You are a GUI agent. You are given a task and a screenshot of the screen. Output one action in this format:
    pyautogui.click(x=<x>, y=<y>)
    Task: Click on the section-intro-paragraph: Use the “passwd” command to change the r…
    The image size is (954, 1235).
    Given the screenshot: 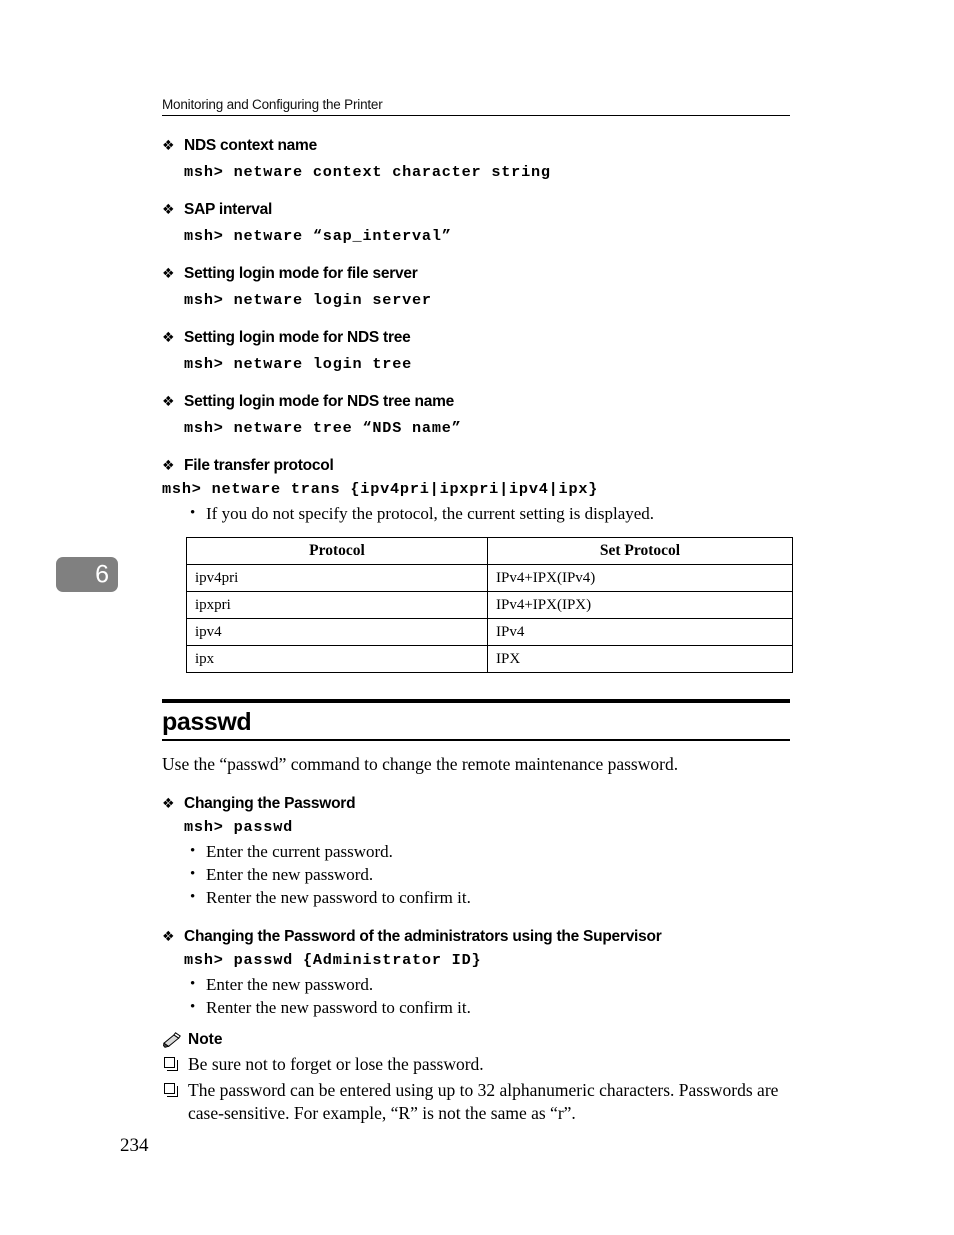 What is the action you would take?
    pyautogui.click(x=420, y=764)
    